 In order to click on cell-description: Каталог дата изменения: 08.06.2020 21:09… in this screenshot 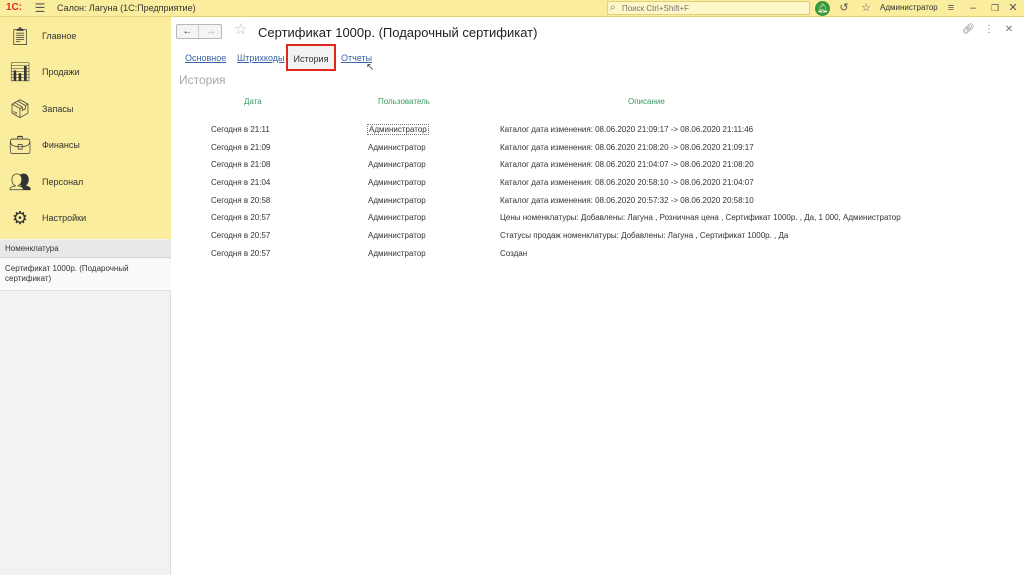, I will do `click(627, 129)`.